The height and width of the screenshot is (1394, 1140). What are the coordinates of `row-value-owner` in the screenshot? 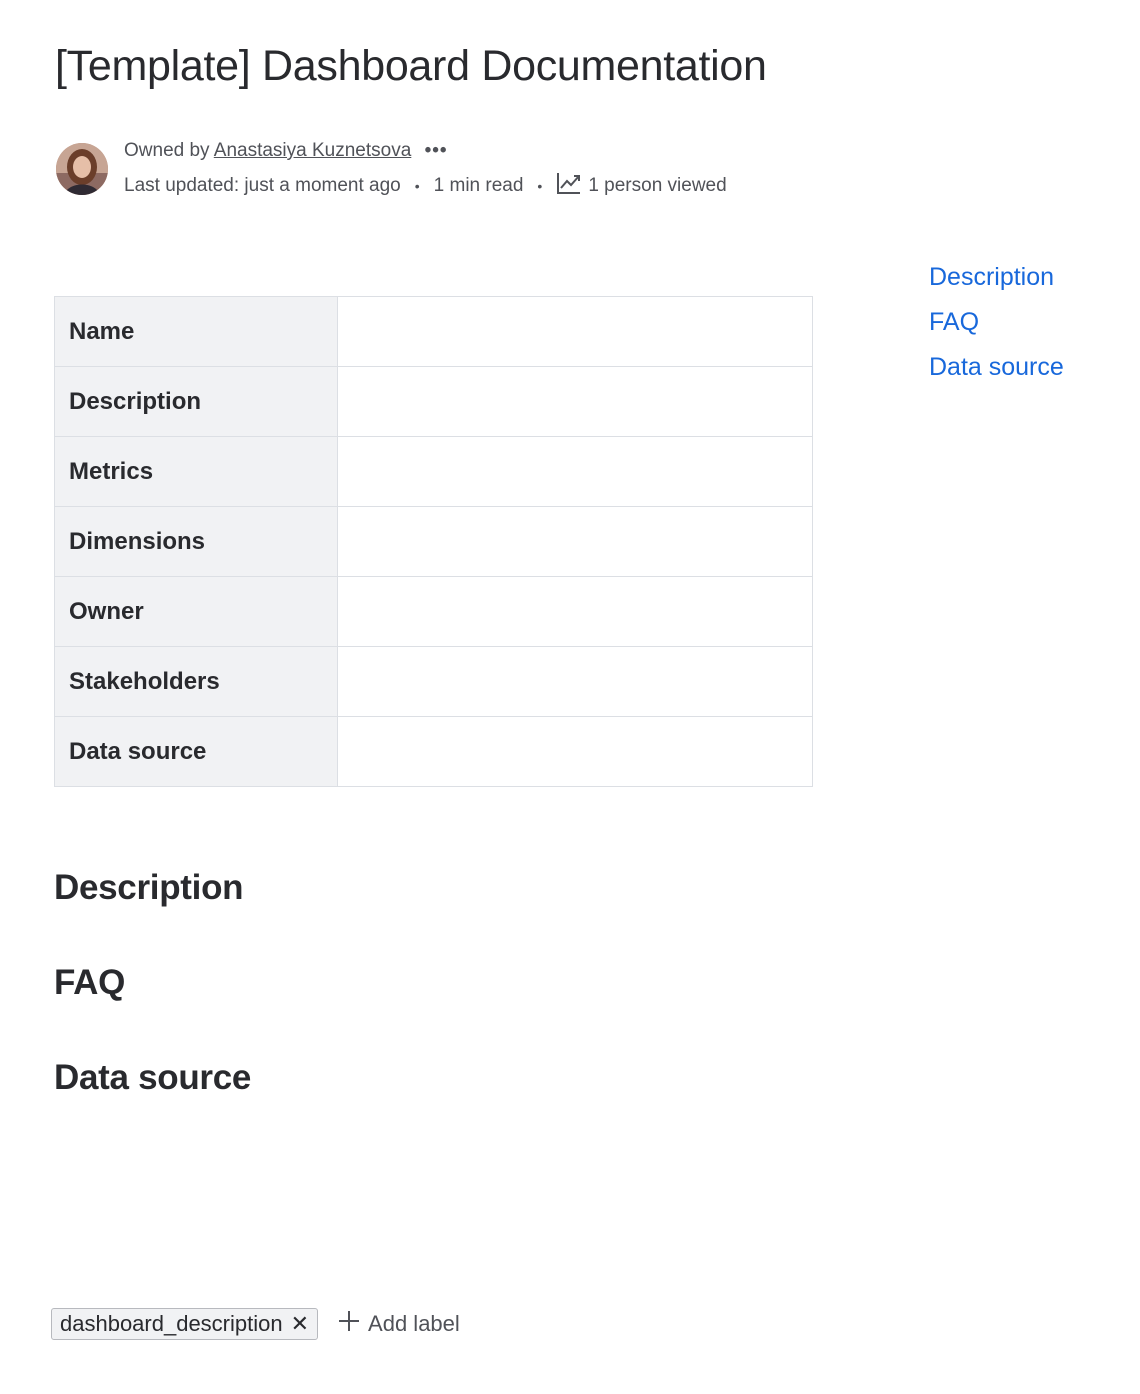 It's located at (575, 611).